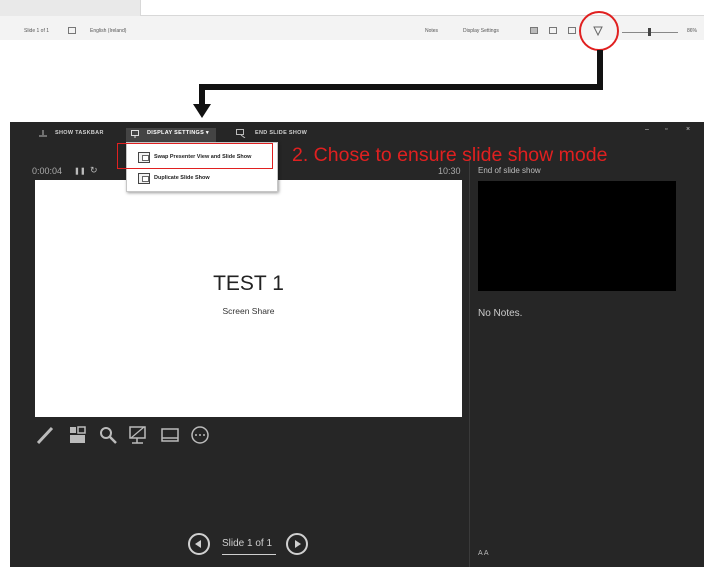 Image resolution: width=704 pixels, height=567 pixels. Describe the element at coordinates (422, 8) in the screenshot. I see `slide-editor-area` at that location.